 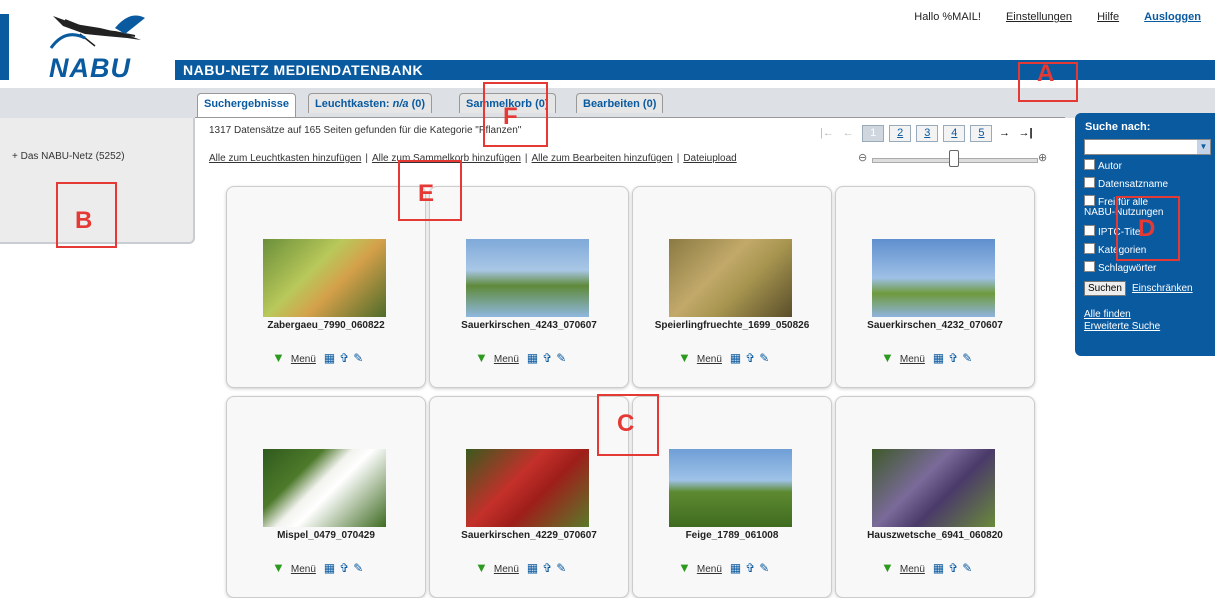 I want to click on zoom-slider-thumb, so click(x=954, y=158).